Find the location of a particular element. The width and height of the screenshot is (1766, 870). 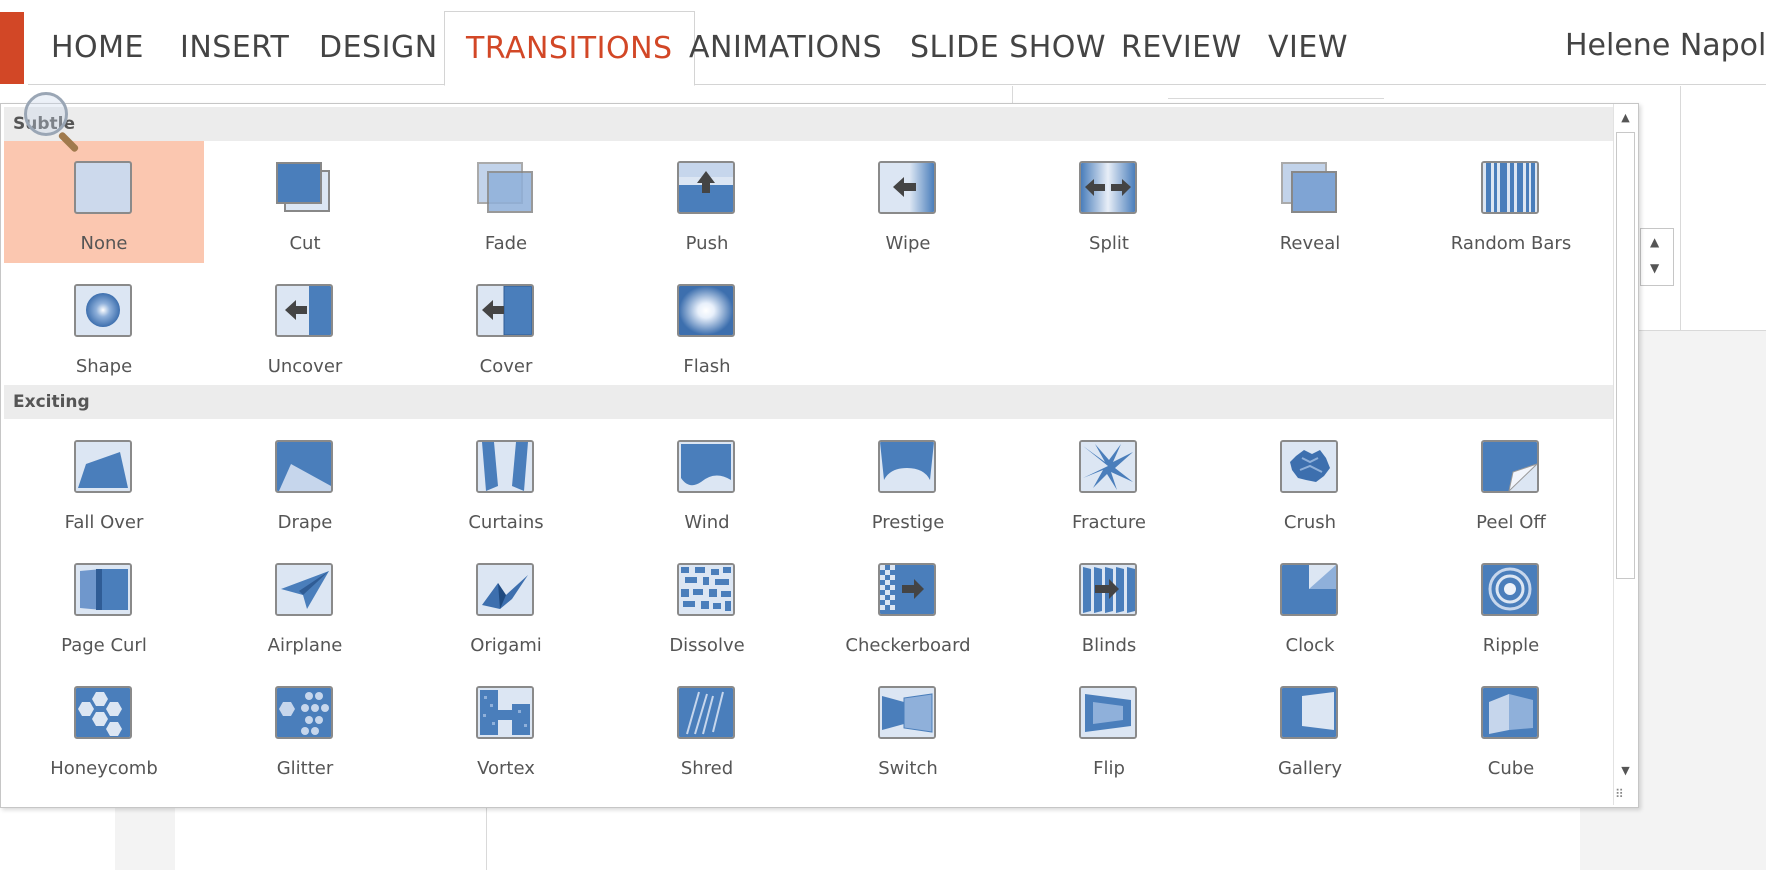

tab-slide-show: SLIDE SHOW is located at coordinates (1008, 47).